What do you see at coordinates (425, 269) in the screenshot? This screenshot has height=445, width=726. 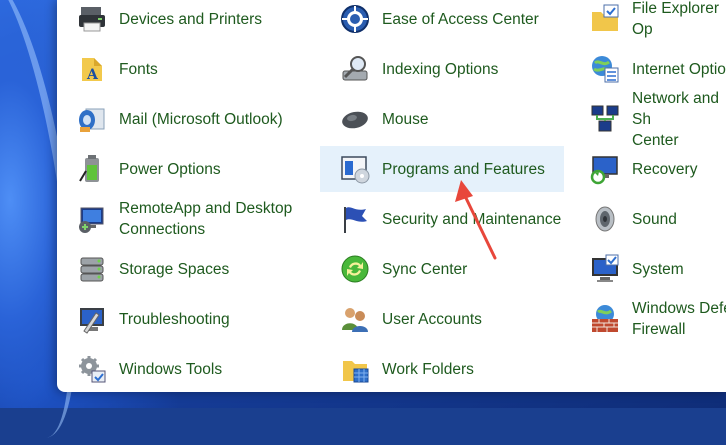 I see `item-label: Sync Center` at bounding box center [425, 269].